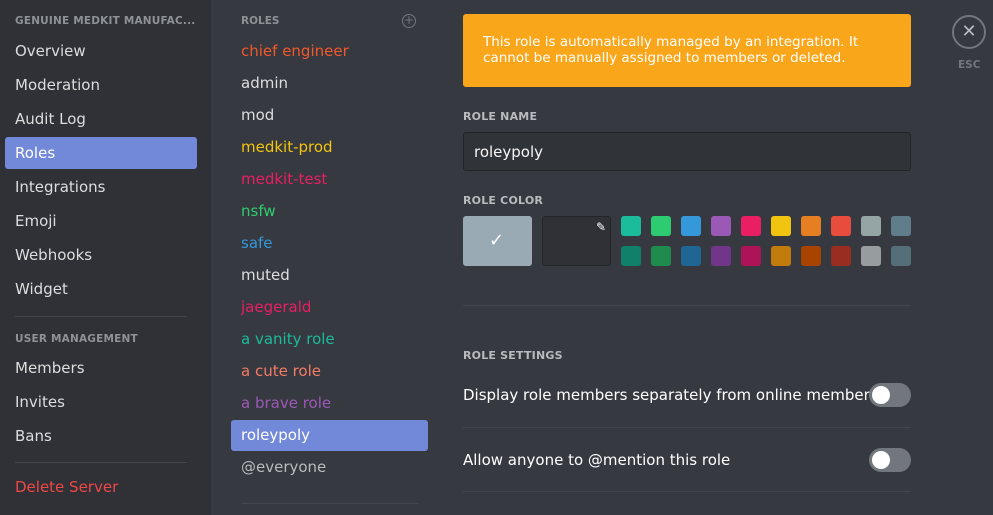 Image resolution: width=993 pixels, height=515 pixels. Describe the element at coordinates (600, 227) in the screenshot. I see `eyedropper-icon: ✎` at that location.